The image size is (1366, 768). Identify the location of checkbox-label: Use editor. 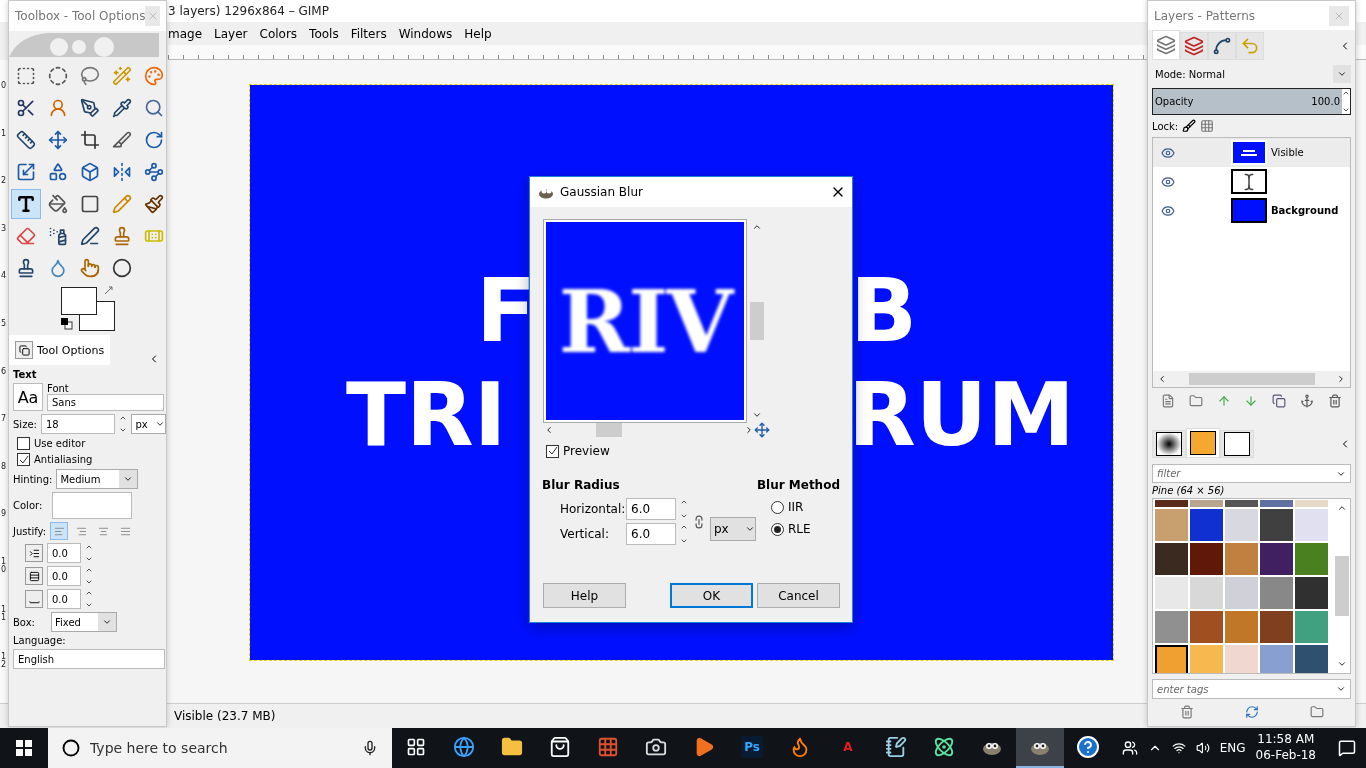
(60, 443).